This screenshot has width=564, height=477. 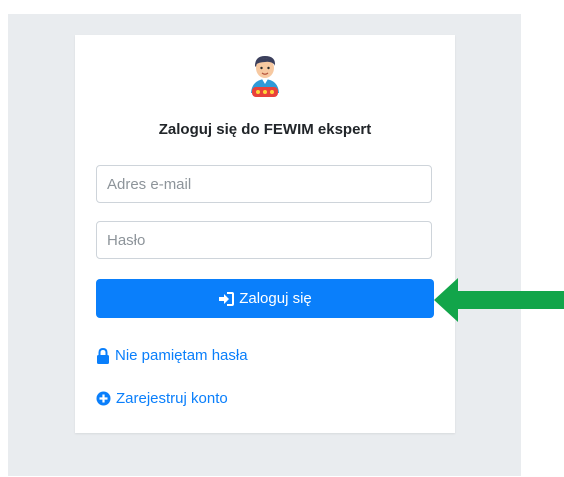 I want to click on plus-circle-icon, so click(x=103, y=398).